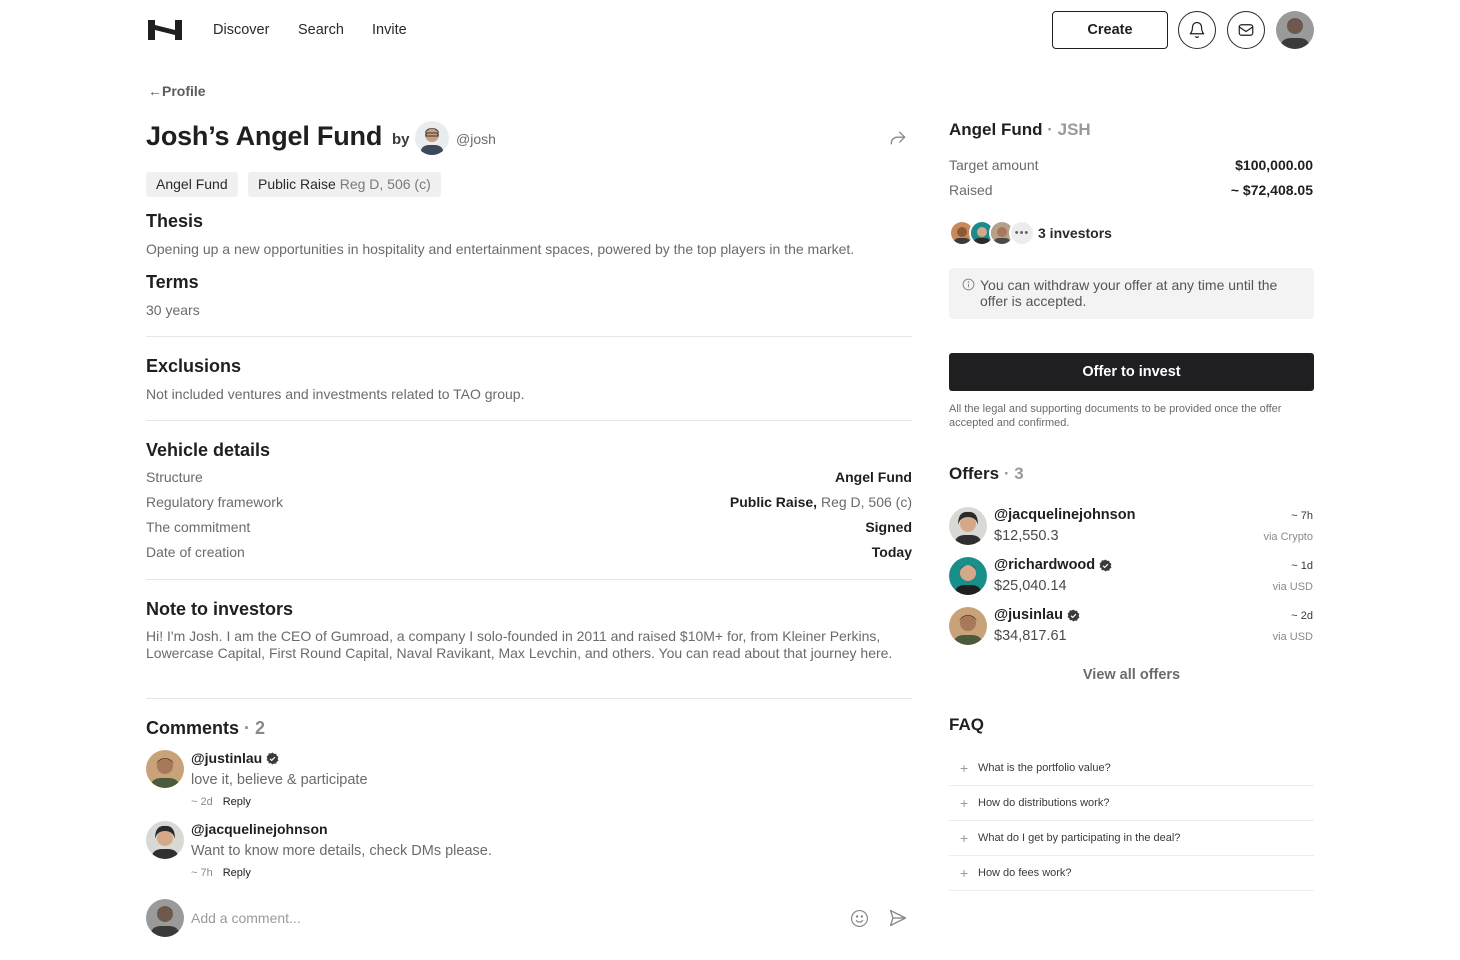 The height and width of the screenshot is (960, 1460). What do you see at coordinates (859, 918) in the screenshot?
I see `emoji-icon` at bounding box center [859, 918].